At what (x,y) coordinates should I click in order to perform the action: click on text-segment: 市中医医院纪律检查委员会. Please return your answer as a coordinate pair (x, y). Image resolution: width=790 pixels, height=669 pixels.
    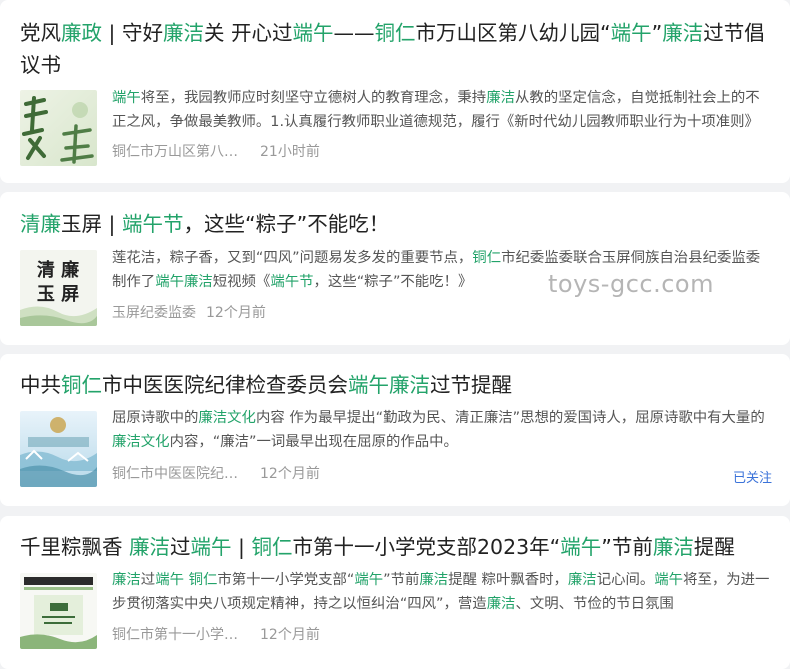
    Looking at the image, I should click on (225, 385).